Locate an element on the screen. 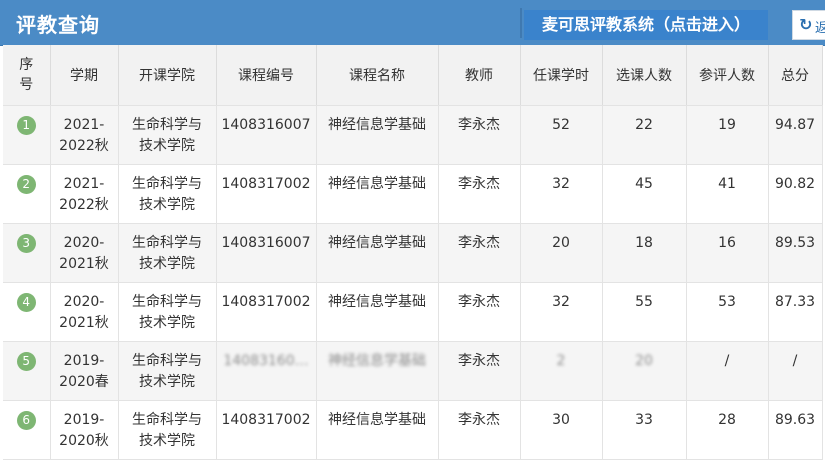 The width and height of the screenshot is (825, 468). term-cell: 2019-2020春 is located at coordinates (84, 371).